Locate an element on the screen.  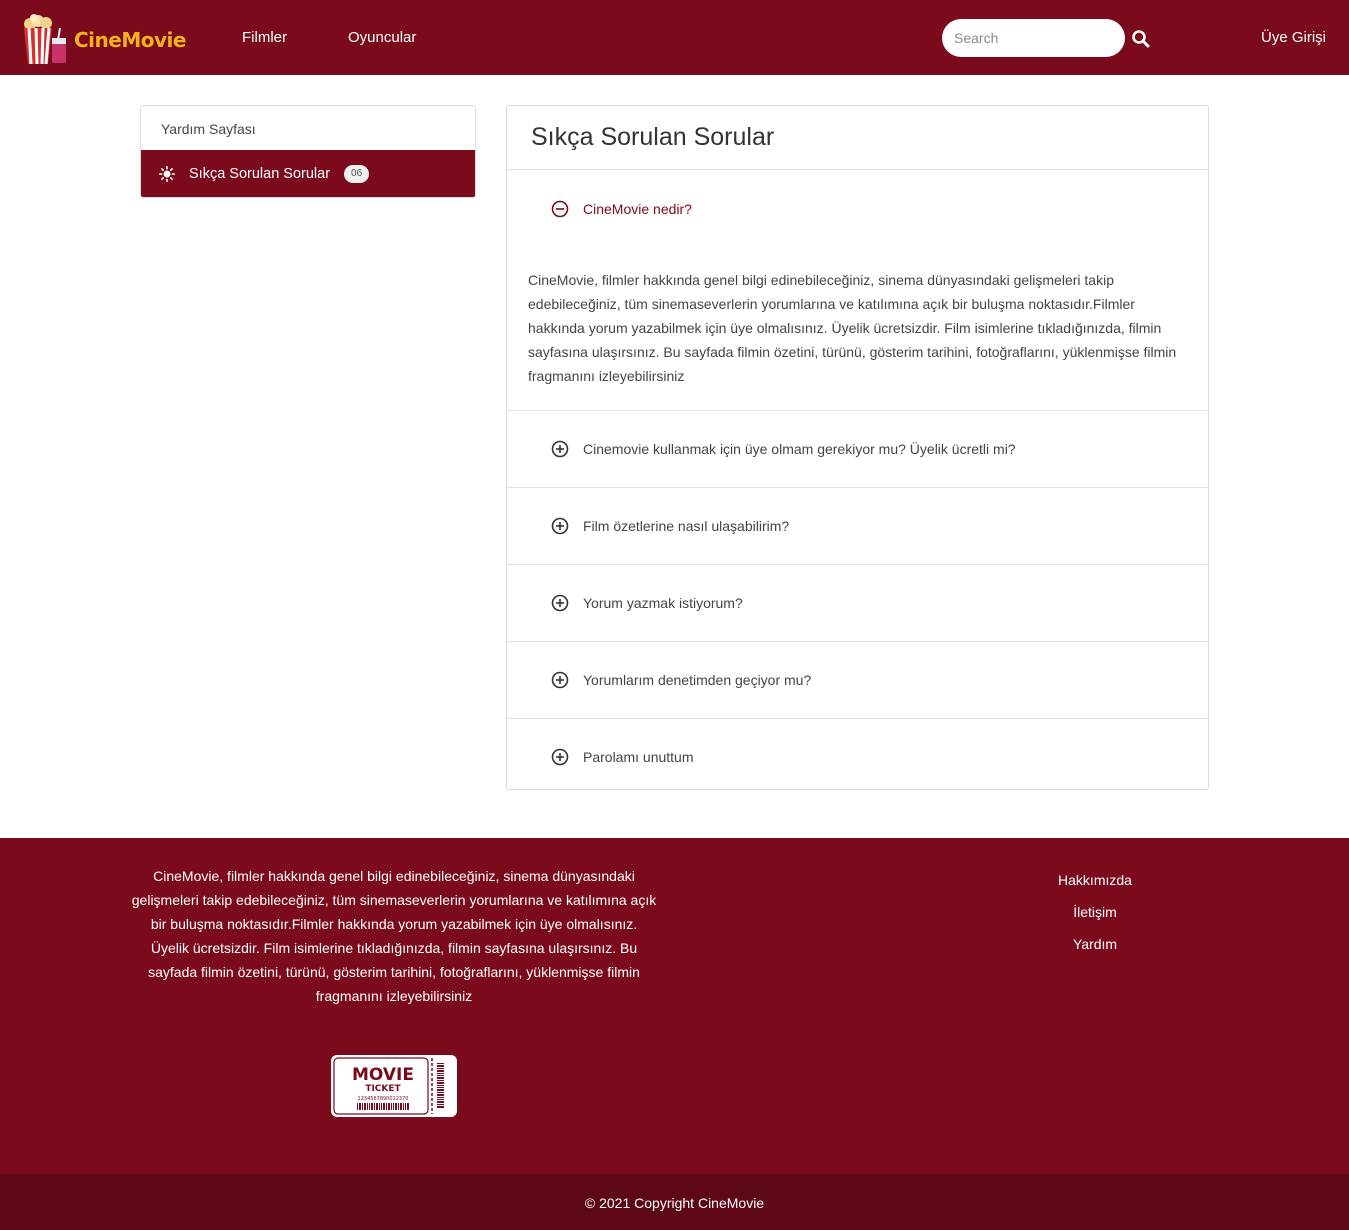
count-badge: 06 is located at coordinates (357, 174).